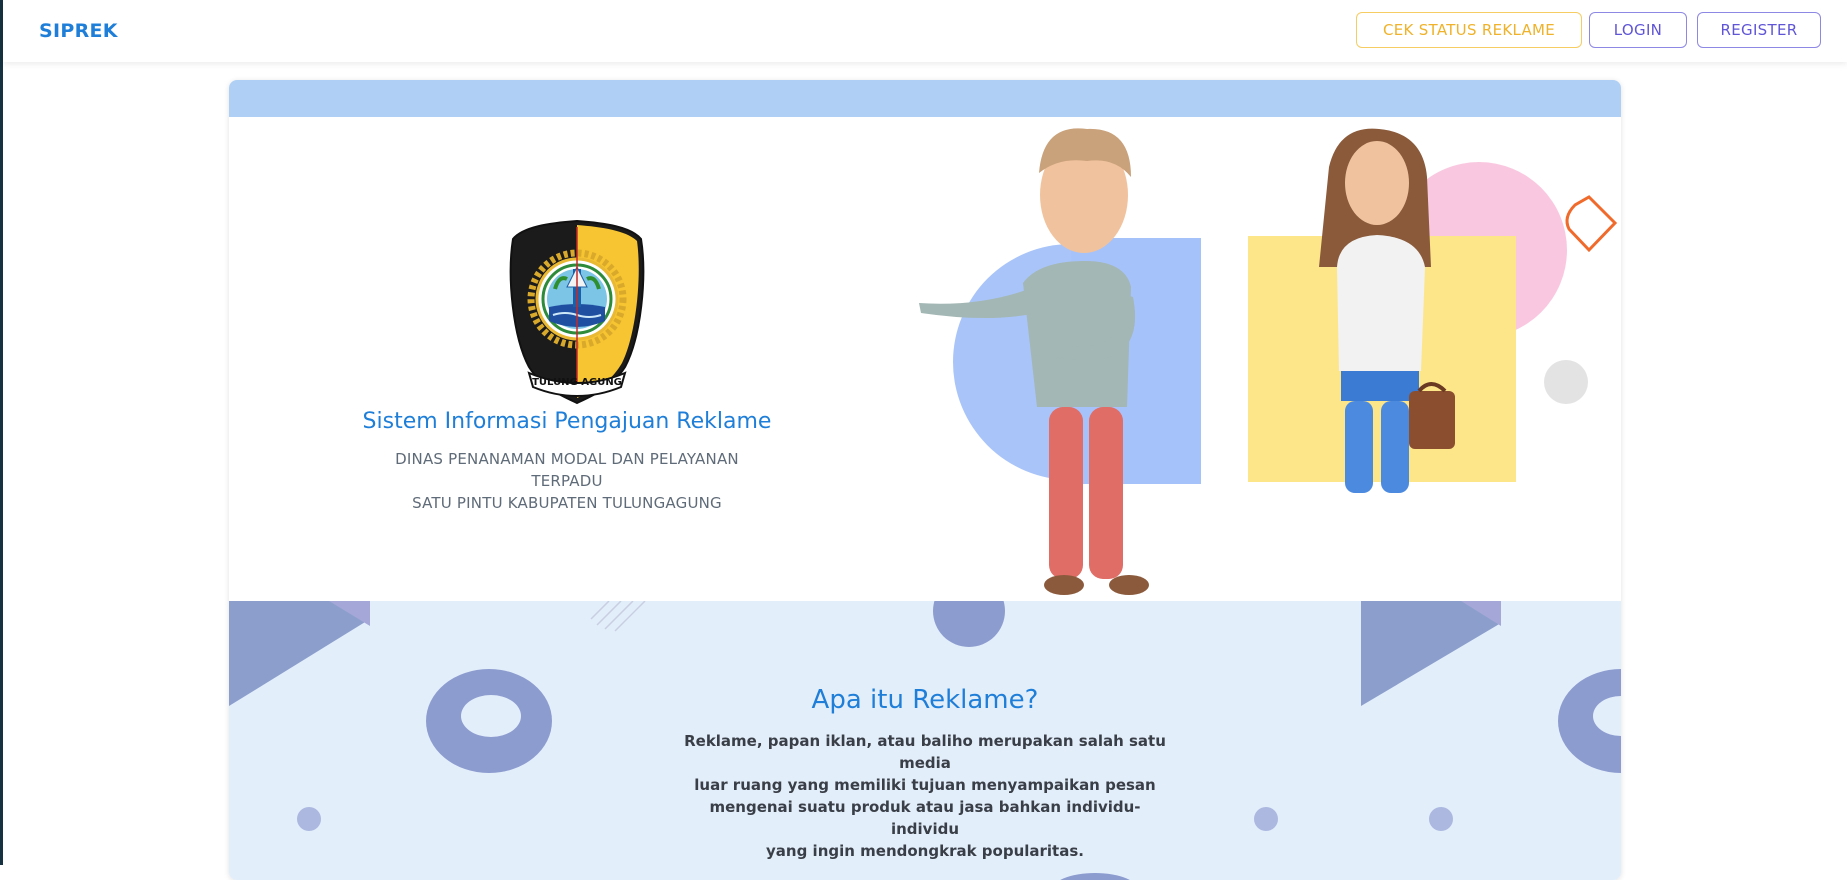 The image size is (1847, 880). What do you see at coordinates (925, 98) in the screenshot?
I see `card-header-strip` at bounding box center [925, 98].